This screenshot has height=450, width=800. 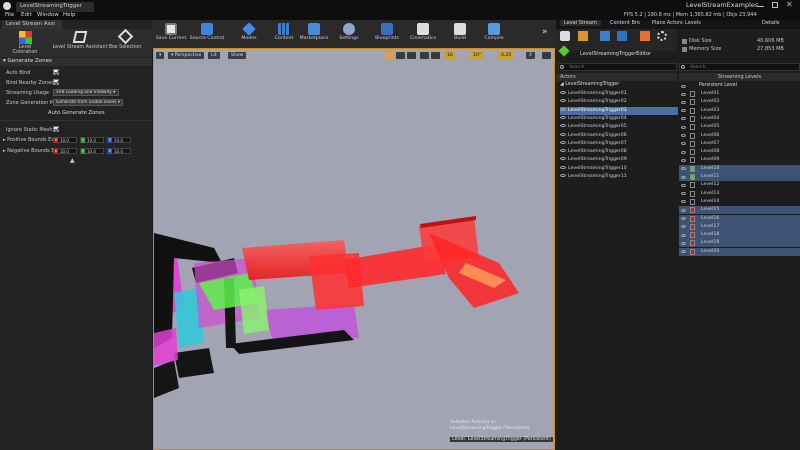 I want to click on tab-details: Details, so click(x=770, y=23).